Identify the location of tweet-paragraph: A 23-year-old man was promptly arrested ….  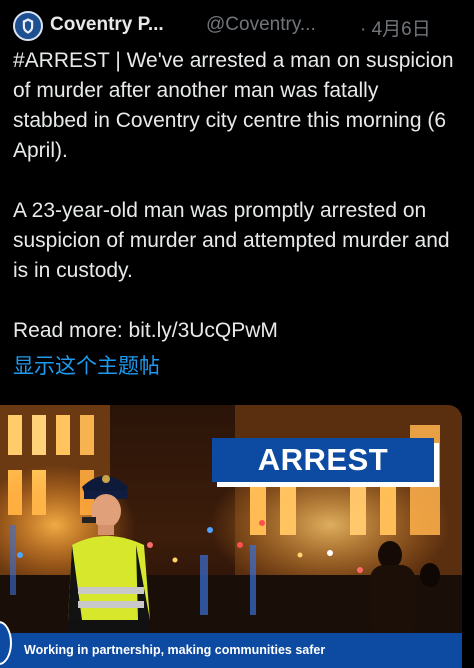
(231, 240).